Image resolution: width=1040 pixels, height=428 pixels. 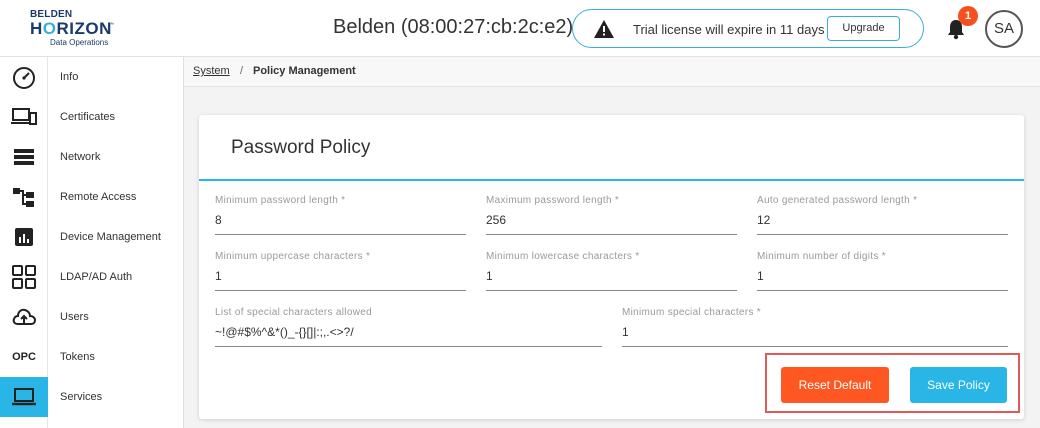 I want to click on laptop-icon, so click(x=24, y=397).